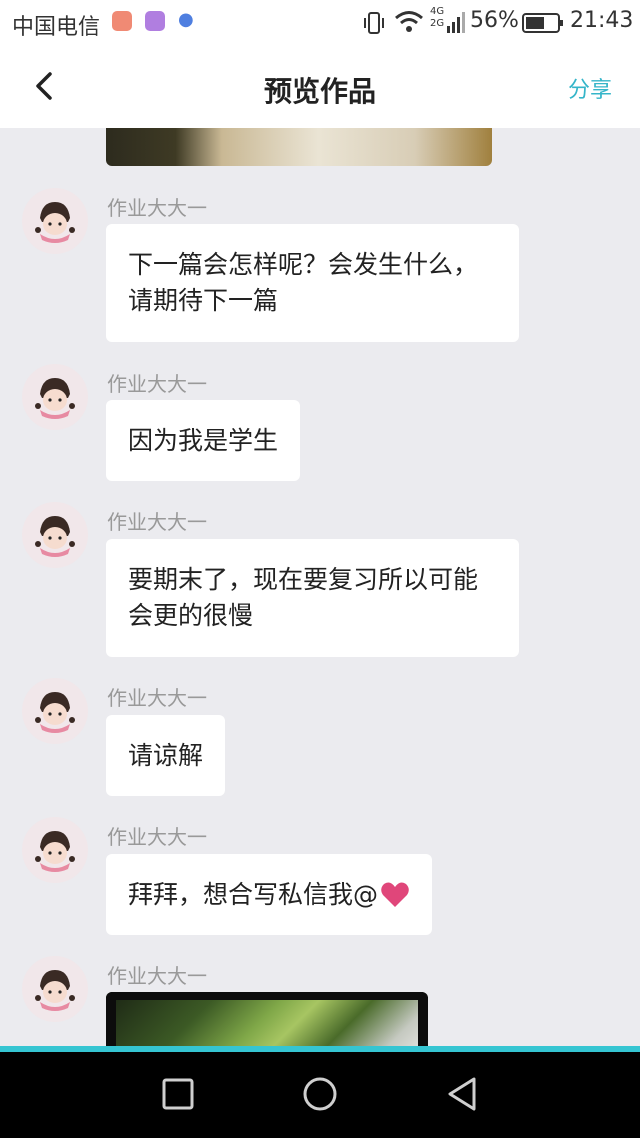 This screenshot has height=1138, width=640. I want to click on back-triangle-icon, so click(462, 1094).